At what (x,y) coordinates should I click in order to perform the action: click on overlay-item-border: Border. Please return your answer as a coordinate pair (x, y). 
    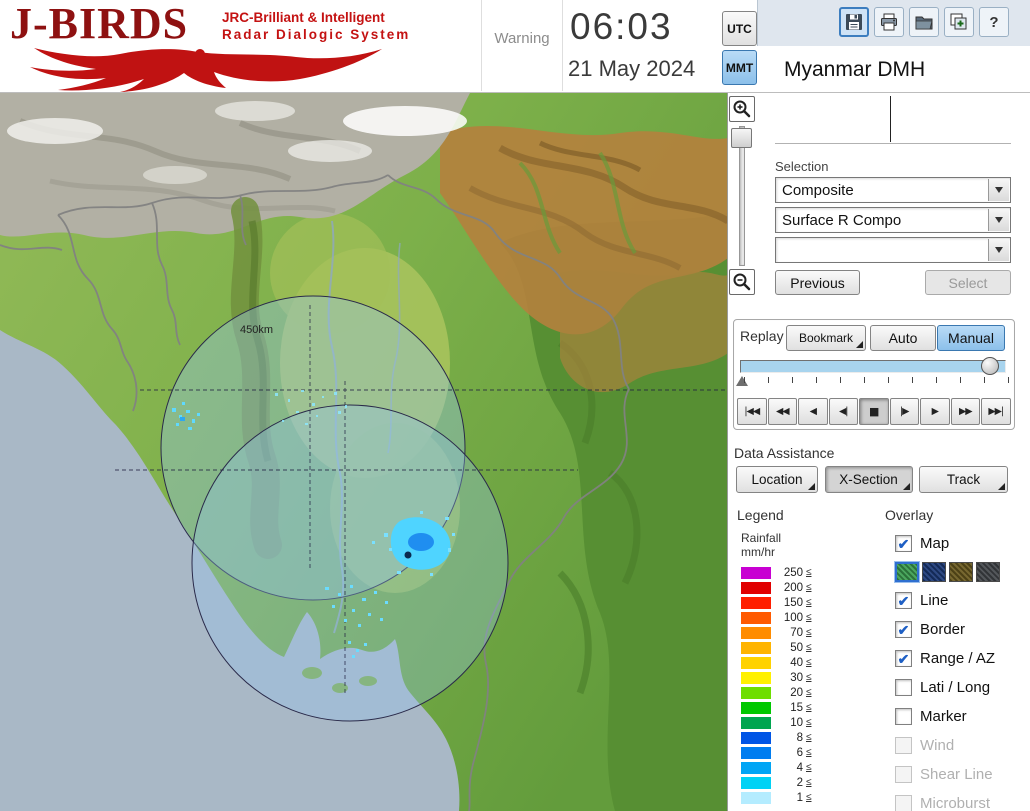
    Looking at the image, I should click on (960, 629).